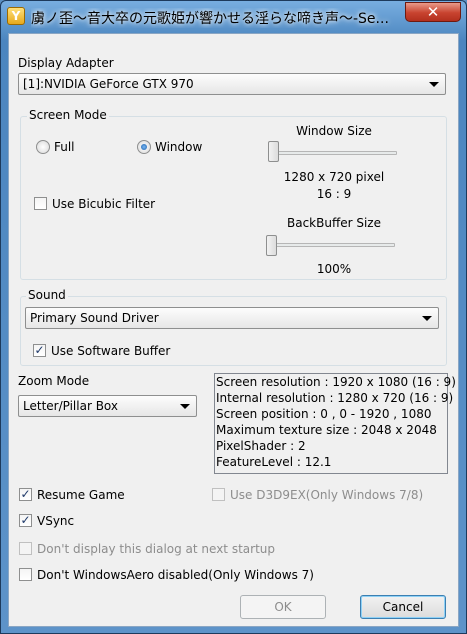 The height and width of the screenshot is (634, 467). What do you see at coordinates (283, 607) in the screenshot?
I see `ok-button: OK` at bounding box center [283, 607].